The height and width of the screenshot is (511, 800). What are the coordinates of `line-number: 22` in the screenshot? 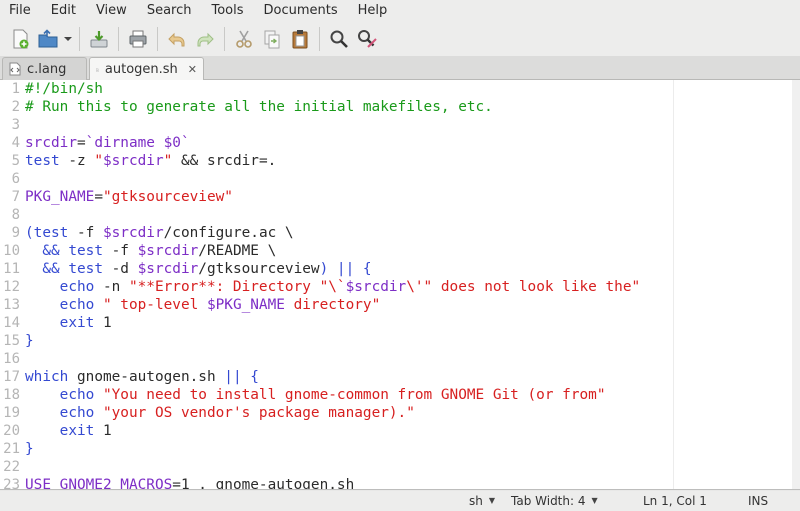 It's located at (11, 467).